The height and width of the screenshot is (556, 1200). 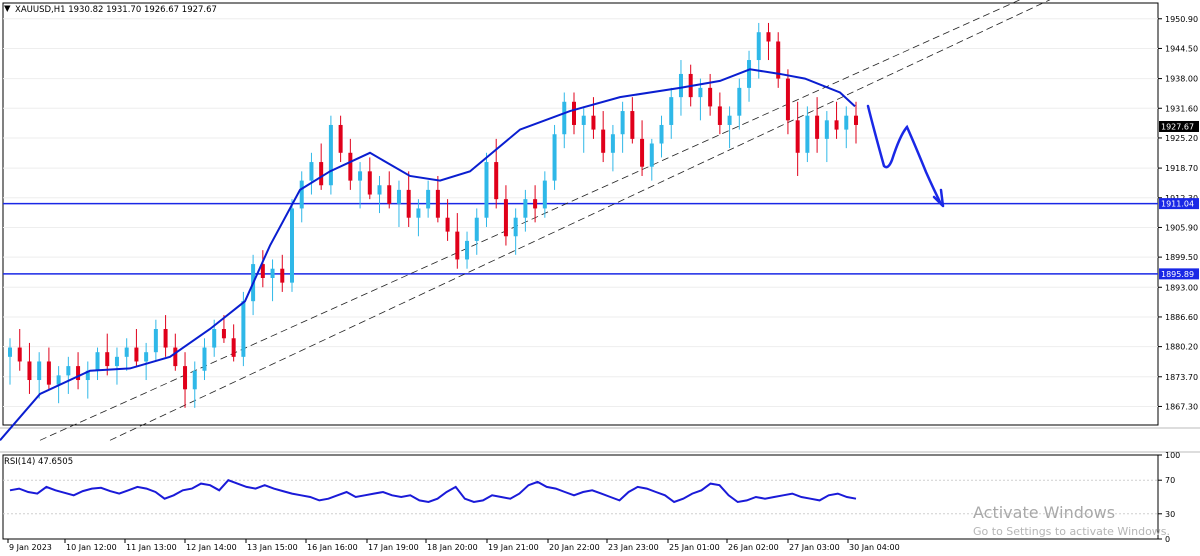 I want to click on x-tick-label: 25 Jan 01:00, so click(x=694, y=547).